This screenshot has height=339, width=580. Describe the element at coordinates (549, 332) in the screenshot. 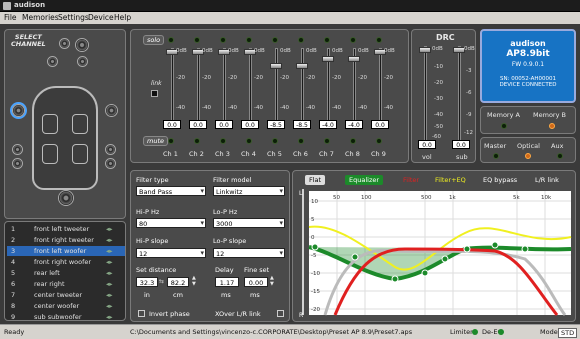

I see `mode-label: Mode` at that location.